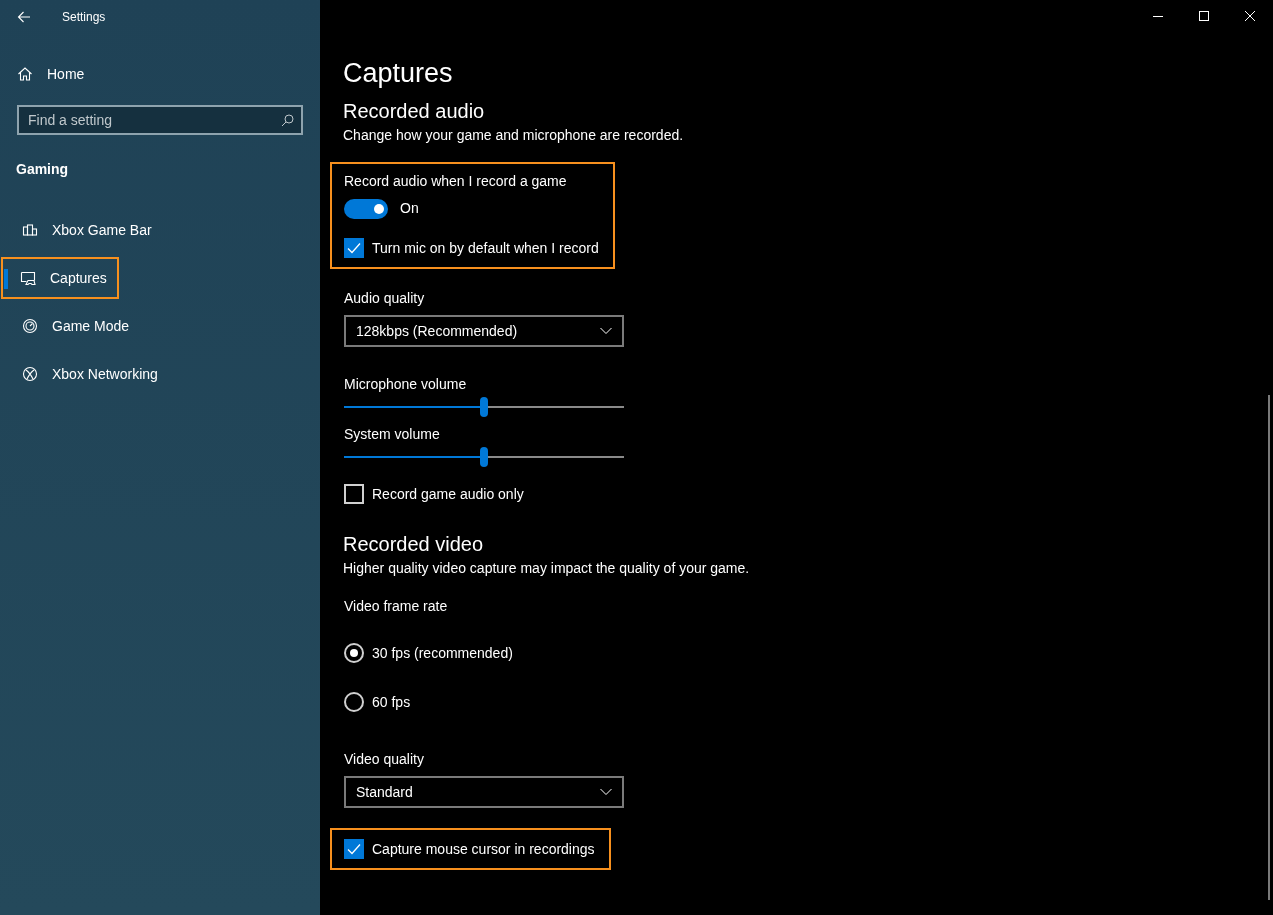 The image size is (1273, 915). I want to click on setting-label: Video quality, so click(384, 759).